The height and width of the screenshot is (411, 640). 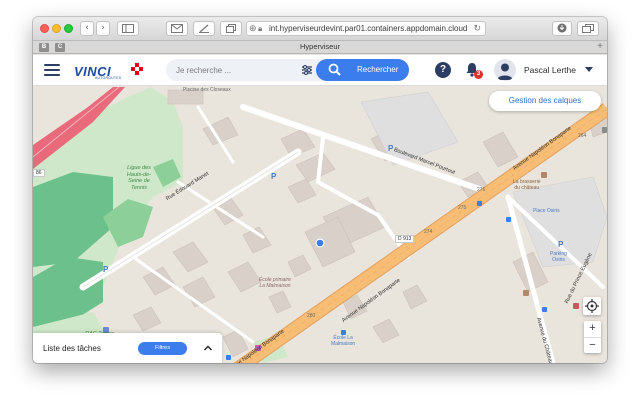 What do you see at coordinates (253, 28) in the screenshot?
I see `privacy-icon: ⊕` at bounding box center [253, 28].